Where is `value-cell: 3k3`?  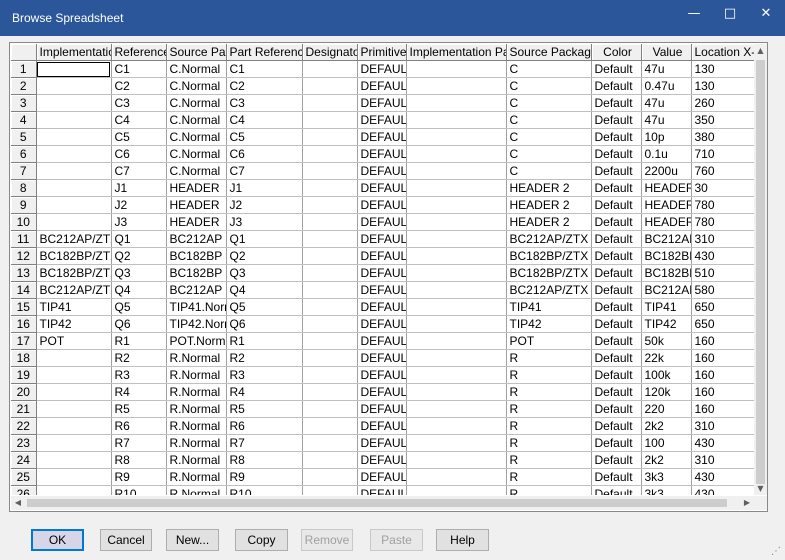
value-cell: 3k3 is located at coordinates (666, 477).